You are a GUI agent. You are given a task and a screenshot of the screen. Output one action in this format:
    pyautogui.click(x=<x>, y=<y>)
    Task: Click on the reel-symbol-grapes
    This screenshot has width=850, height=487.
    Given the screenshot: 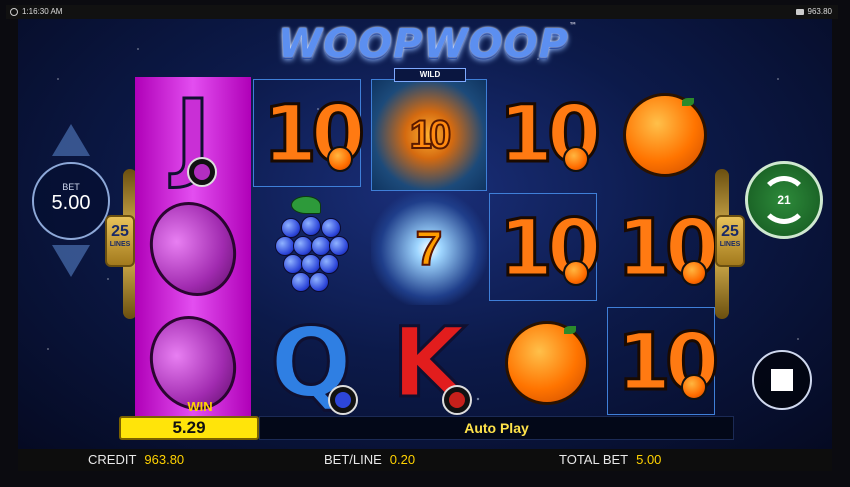 What is the action you would take?
    pyautogui.click(x=311, y=249)
    